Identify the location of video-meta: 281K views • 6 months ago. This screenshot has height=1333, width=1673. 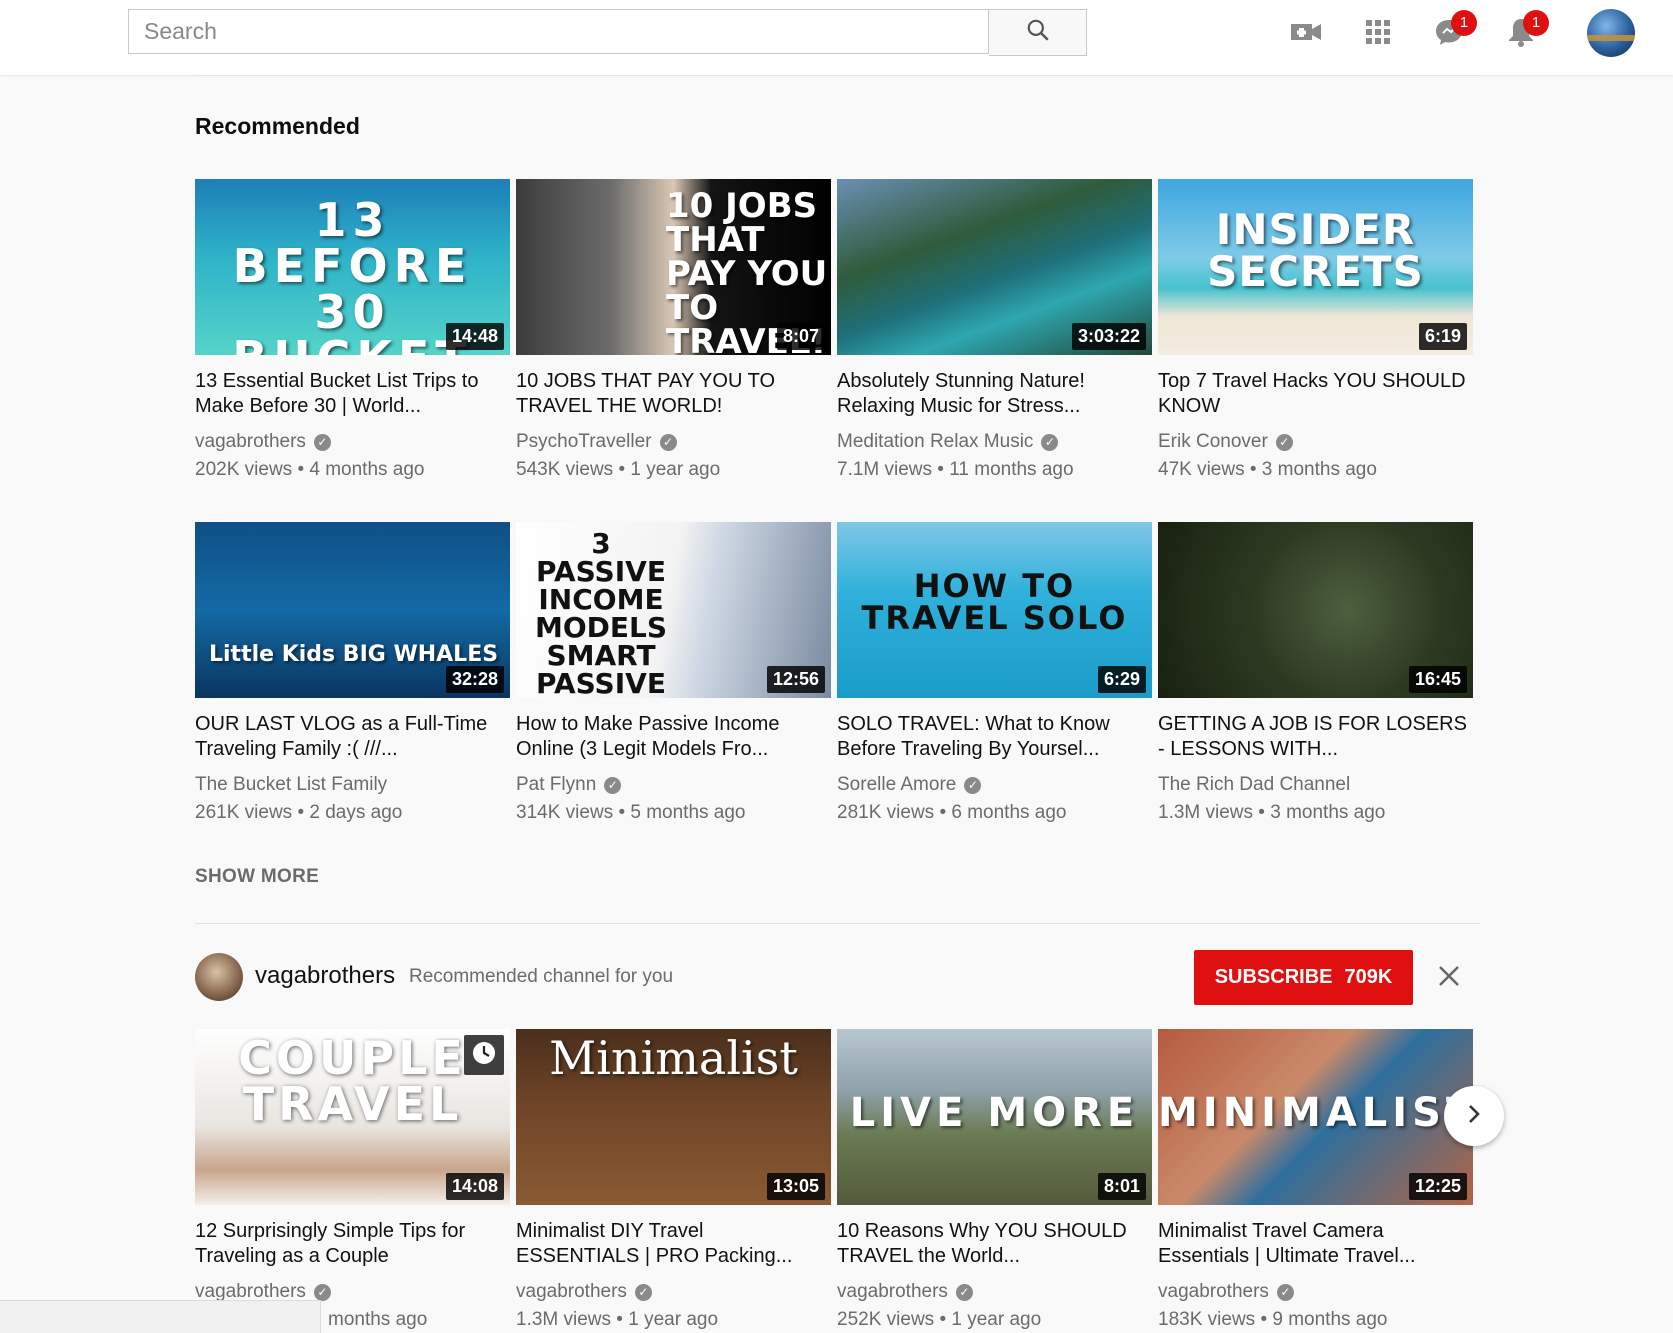
(952, 812).